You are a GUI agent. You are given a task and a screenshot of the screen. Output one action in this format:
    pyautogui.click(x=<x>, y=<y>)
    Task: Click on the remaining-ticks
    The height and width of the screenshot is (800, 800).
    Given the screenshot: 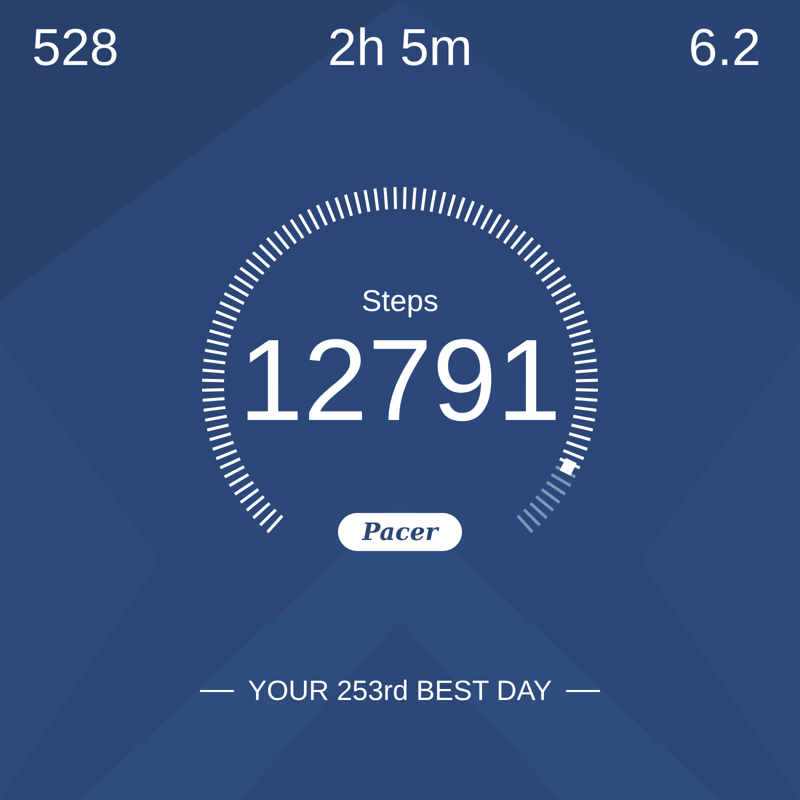 What is the action you would take?
    pyautogui.click(x=546, y=499)
    